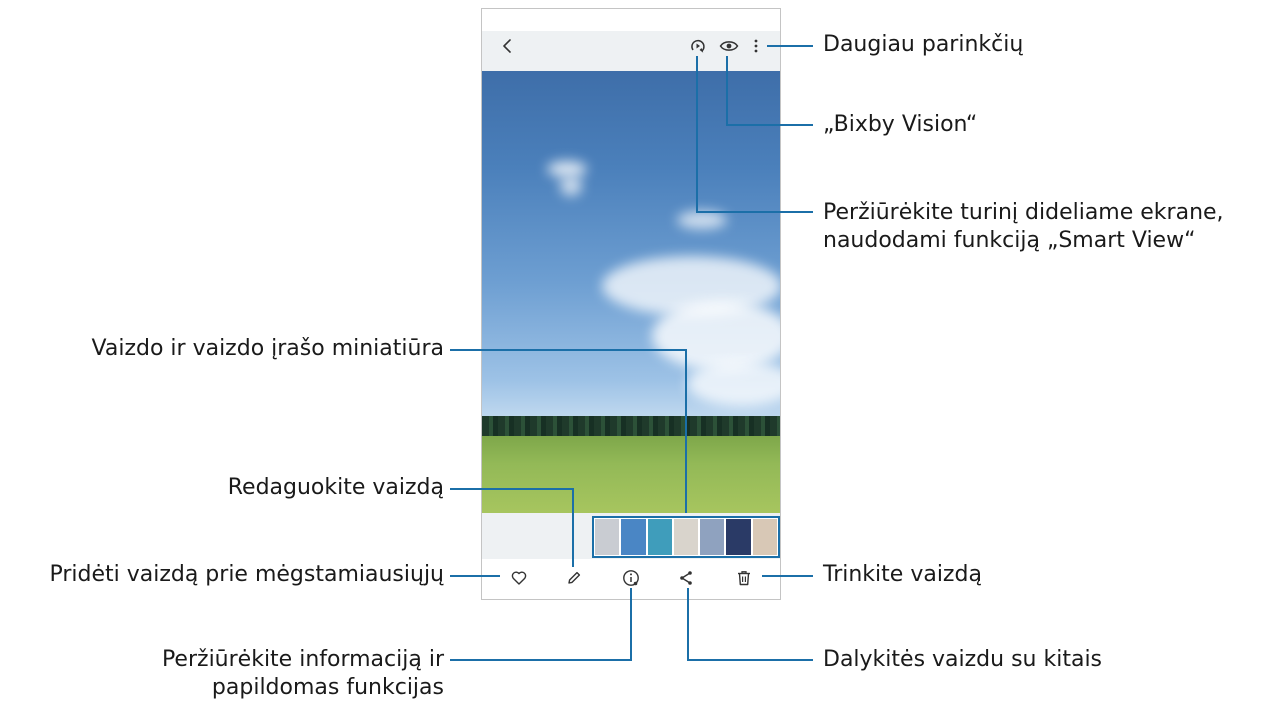 Image resolution: width=1274 pixels, height=707 pixels. Describe the element at coordinates (631, 578) in the screenshot. I see `info-icon` at that location.